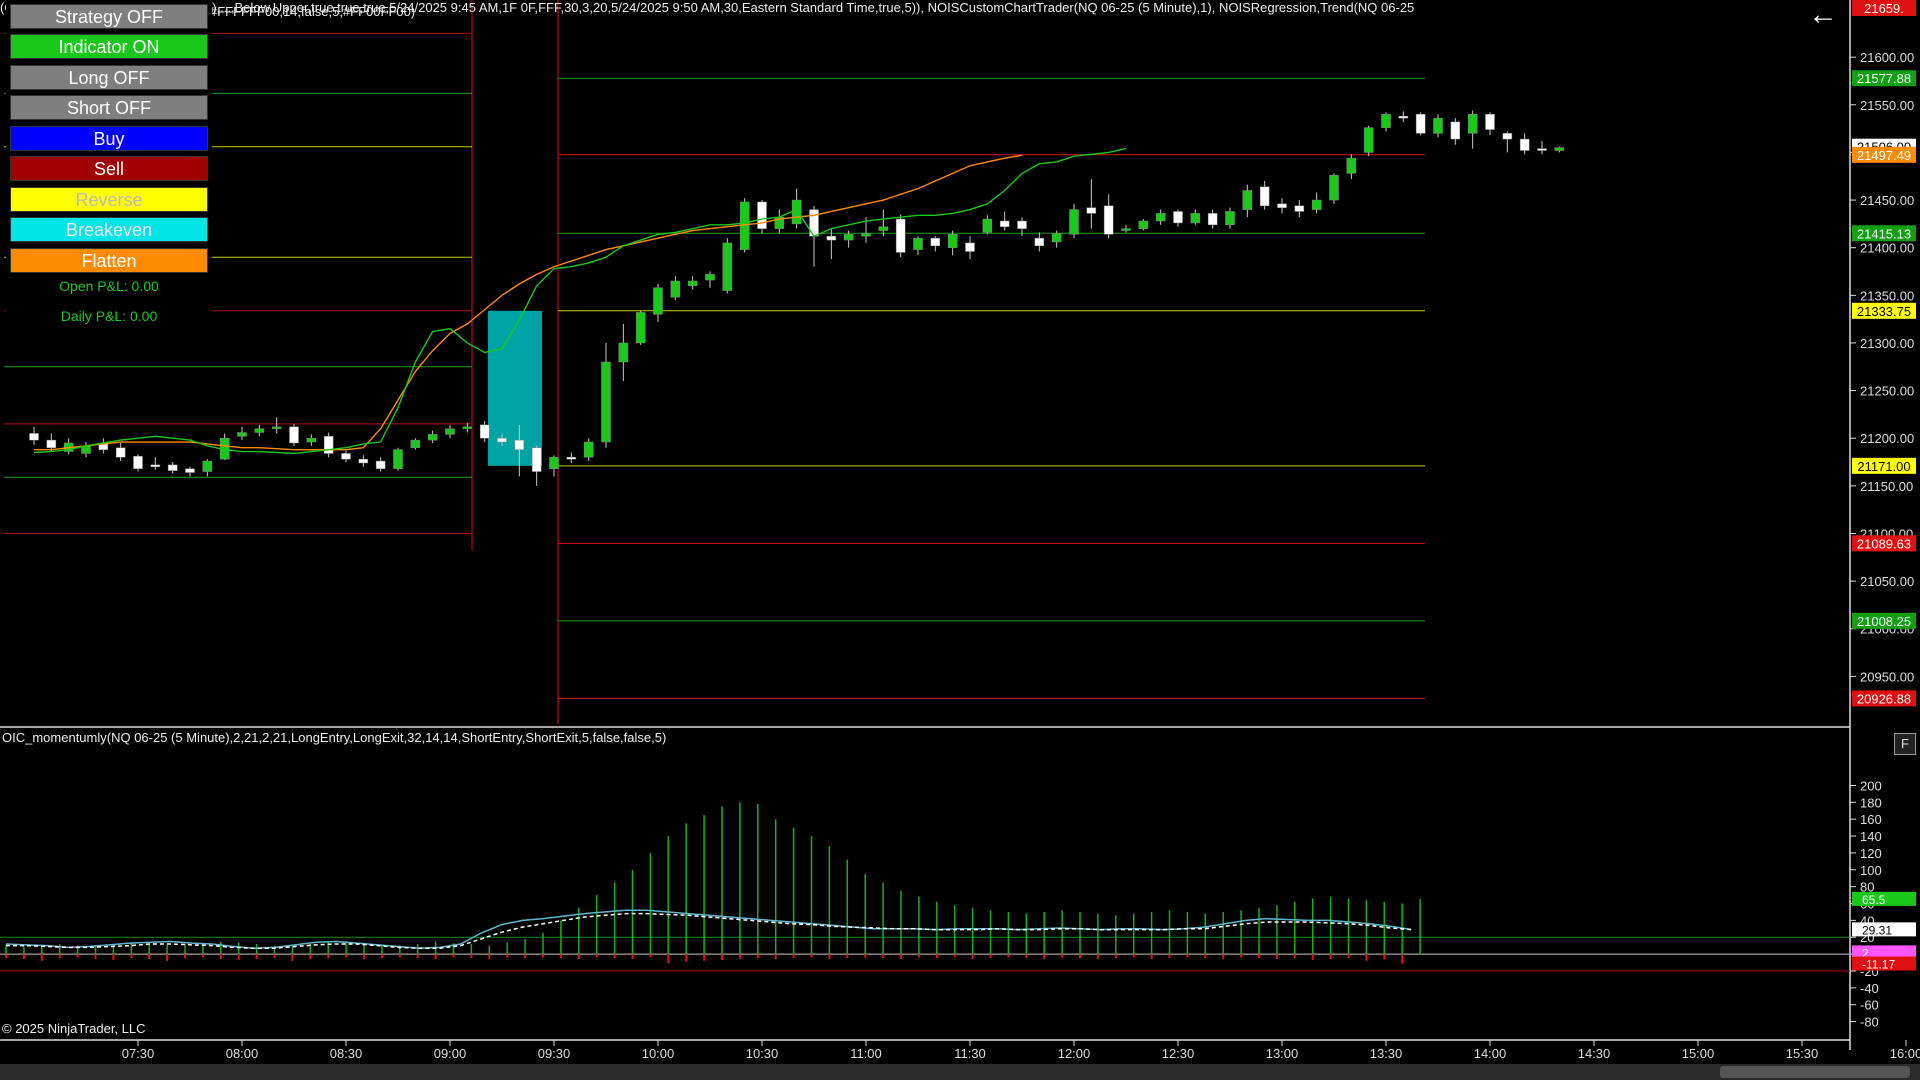  Describe the element at coordinates (1887, 391) in the screenshot. I see `price-tick-label: 21250.00` at that location.